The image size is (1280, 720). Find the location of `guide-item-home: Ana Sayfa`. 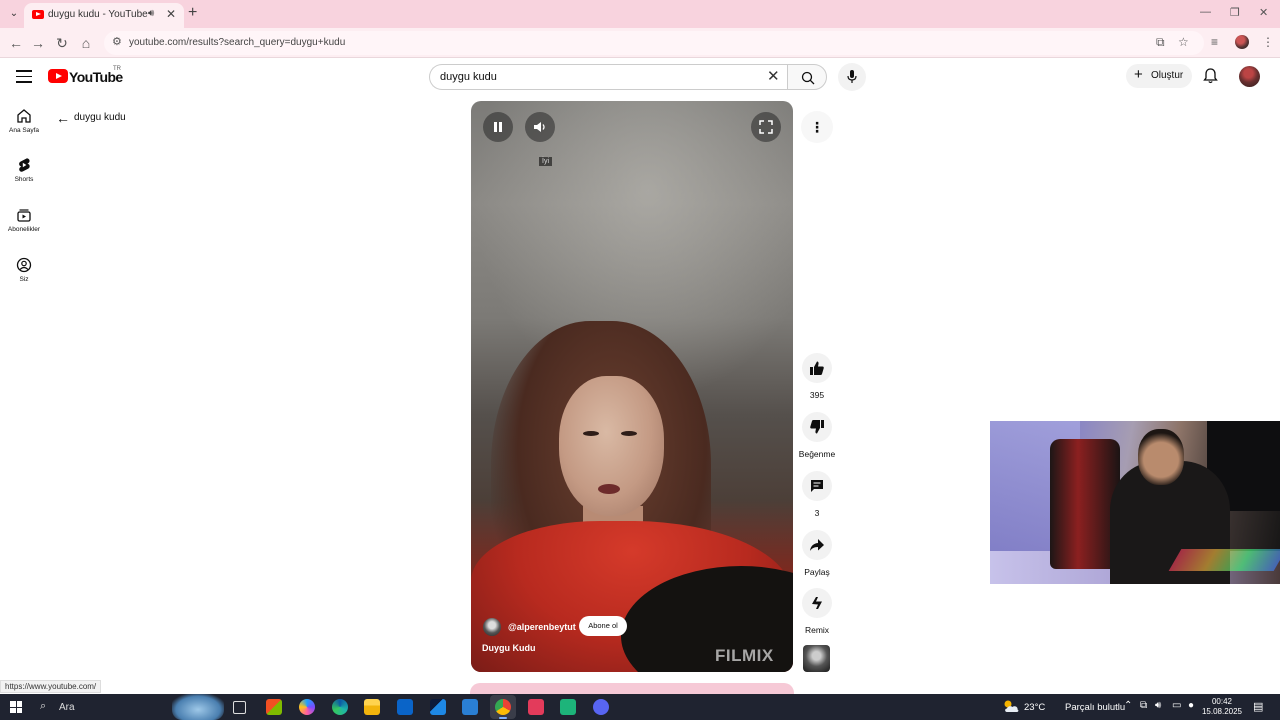

guide-item-home: Ana Sayfa is located at coordinates (24, 121).